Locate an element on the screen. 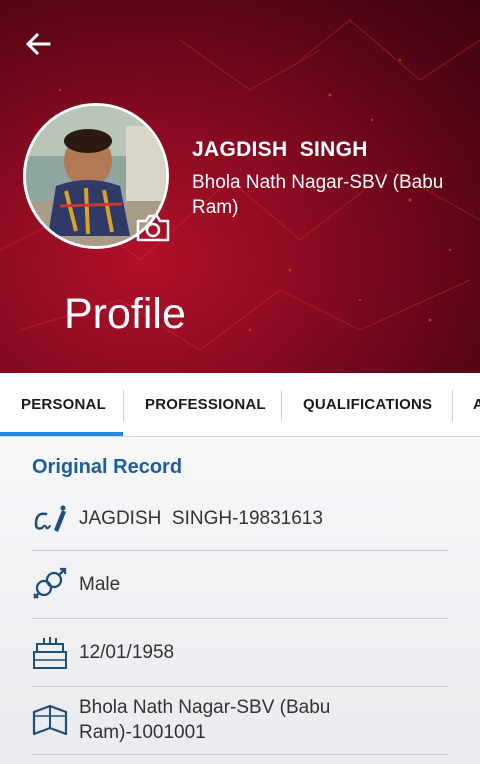 The width and height of the screenshot is (480, 764). arrow-left-icon is located at coordinates (38, 44).